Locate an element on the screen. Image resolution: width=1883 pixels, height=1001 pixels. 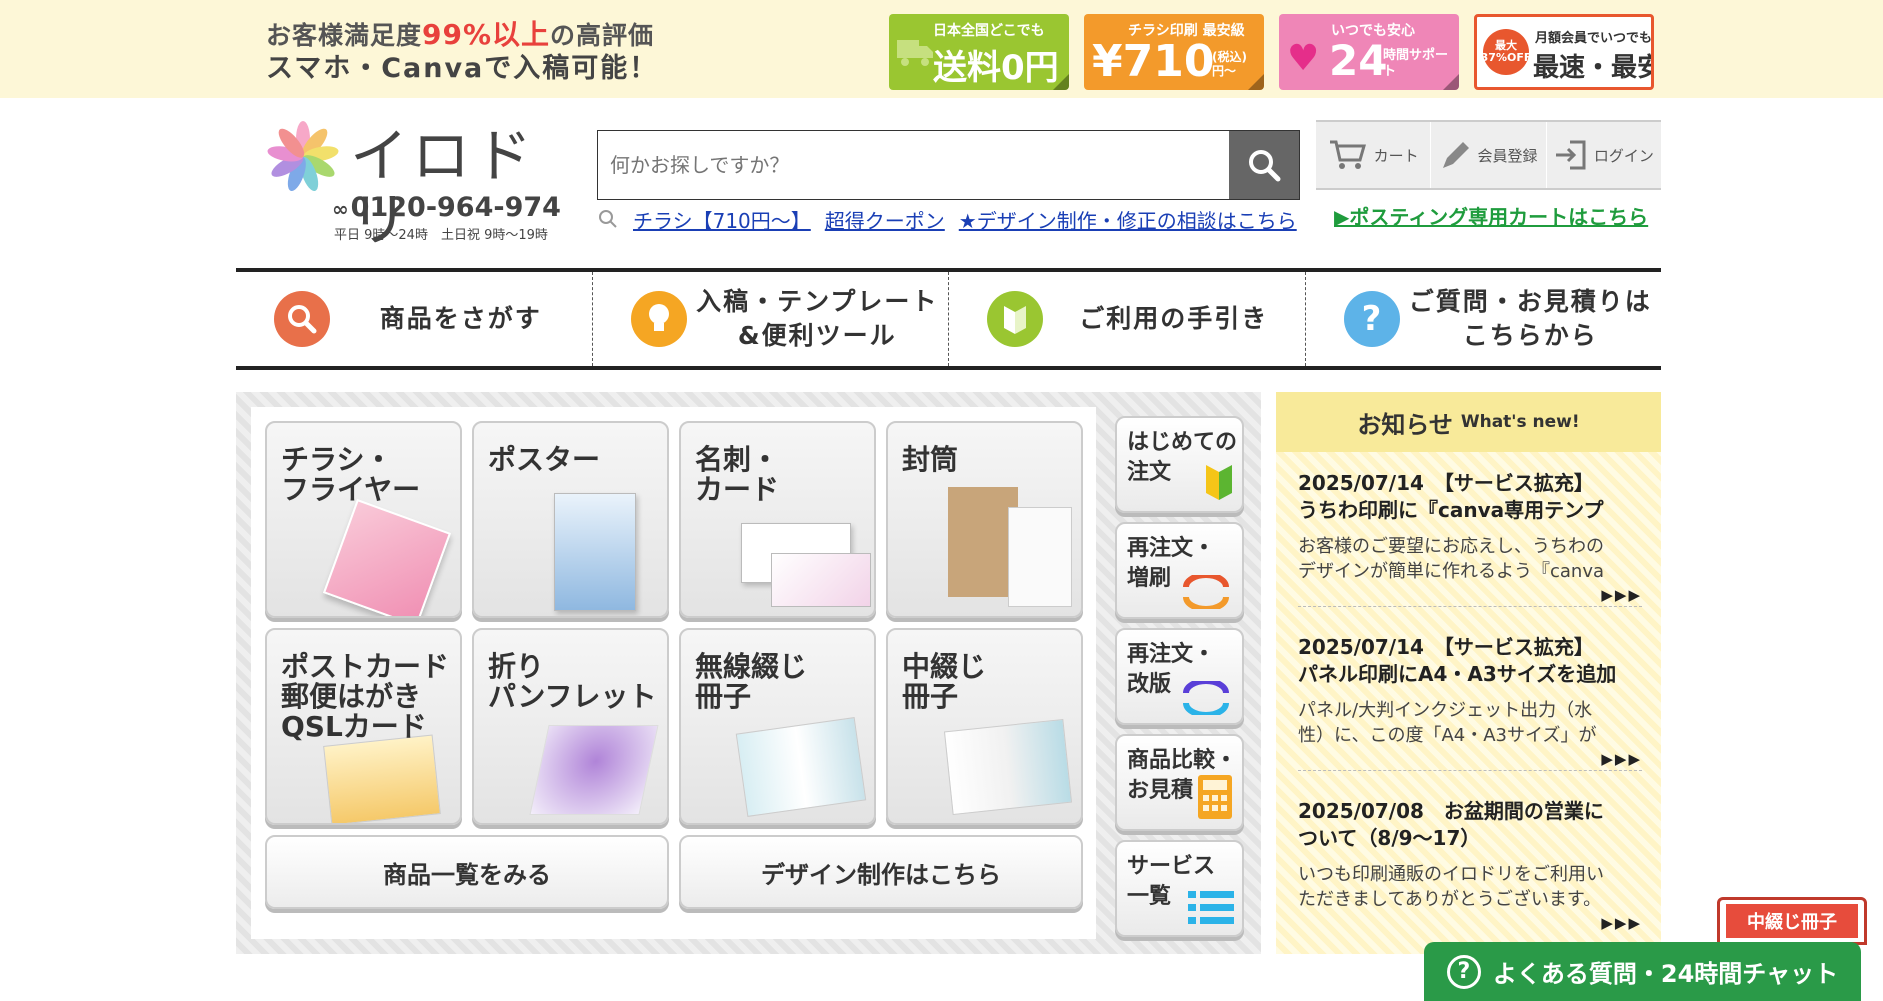
cart-icon is located at coordinates (1347, 154).